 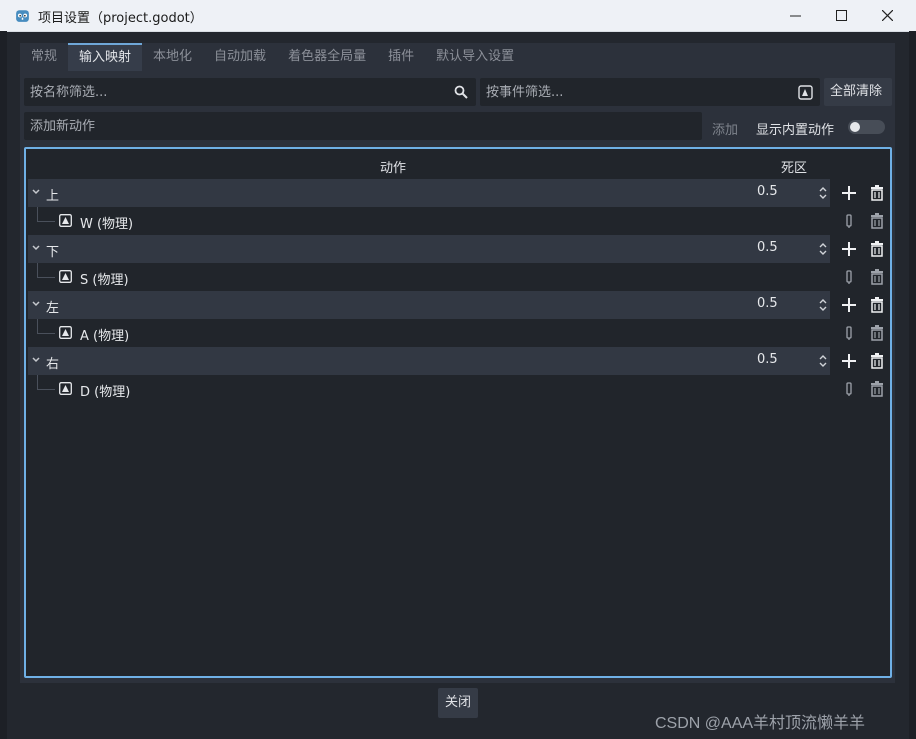 I want to click on action-row: 右 0.5, so click(x=458, y=361).